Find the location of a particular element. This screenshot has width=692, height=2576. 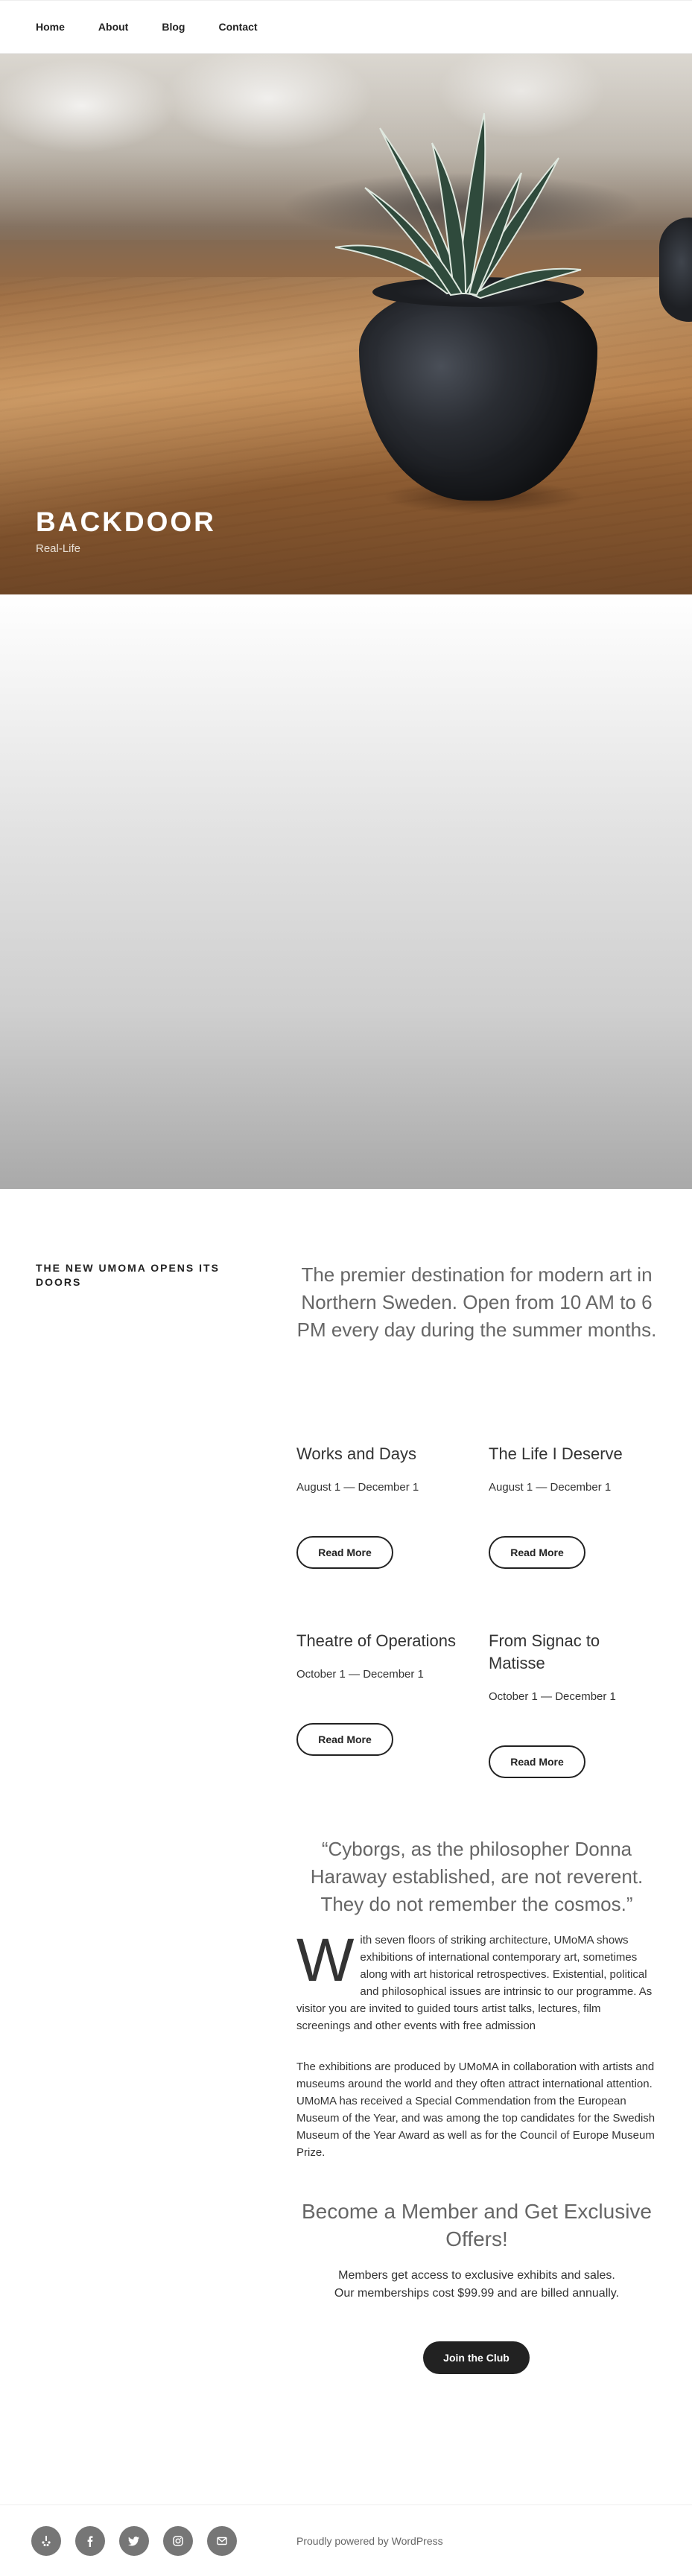

email-icon is located at coordinates (222, 2541).